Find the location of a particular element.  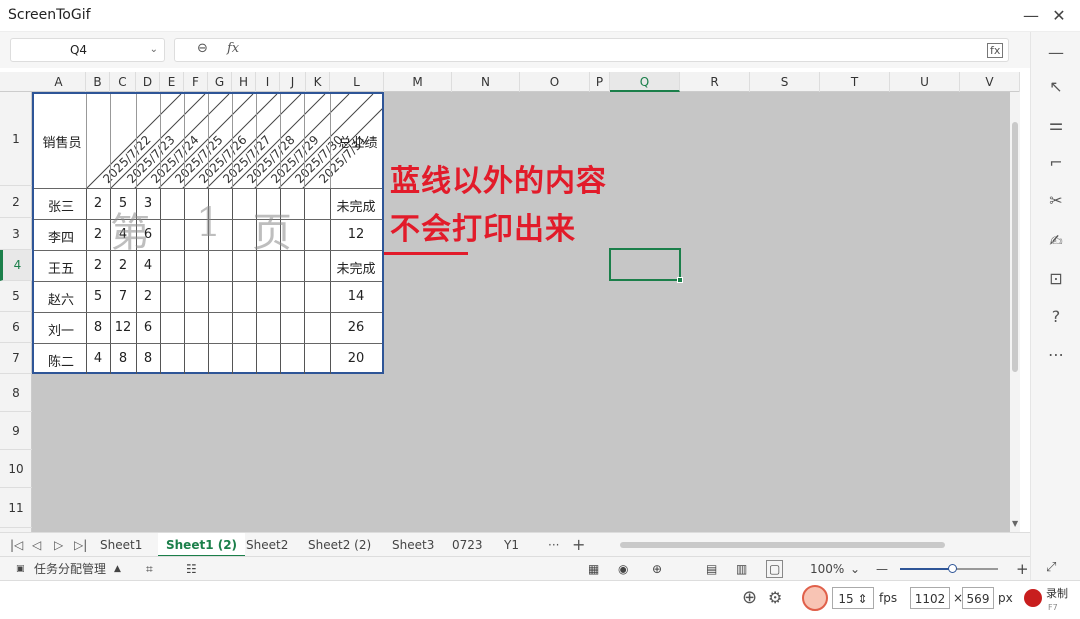

eye-icon: ◉ is located at coordinates (623, 569).